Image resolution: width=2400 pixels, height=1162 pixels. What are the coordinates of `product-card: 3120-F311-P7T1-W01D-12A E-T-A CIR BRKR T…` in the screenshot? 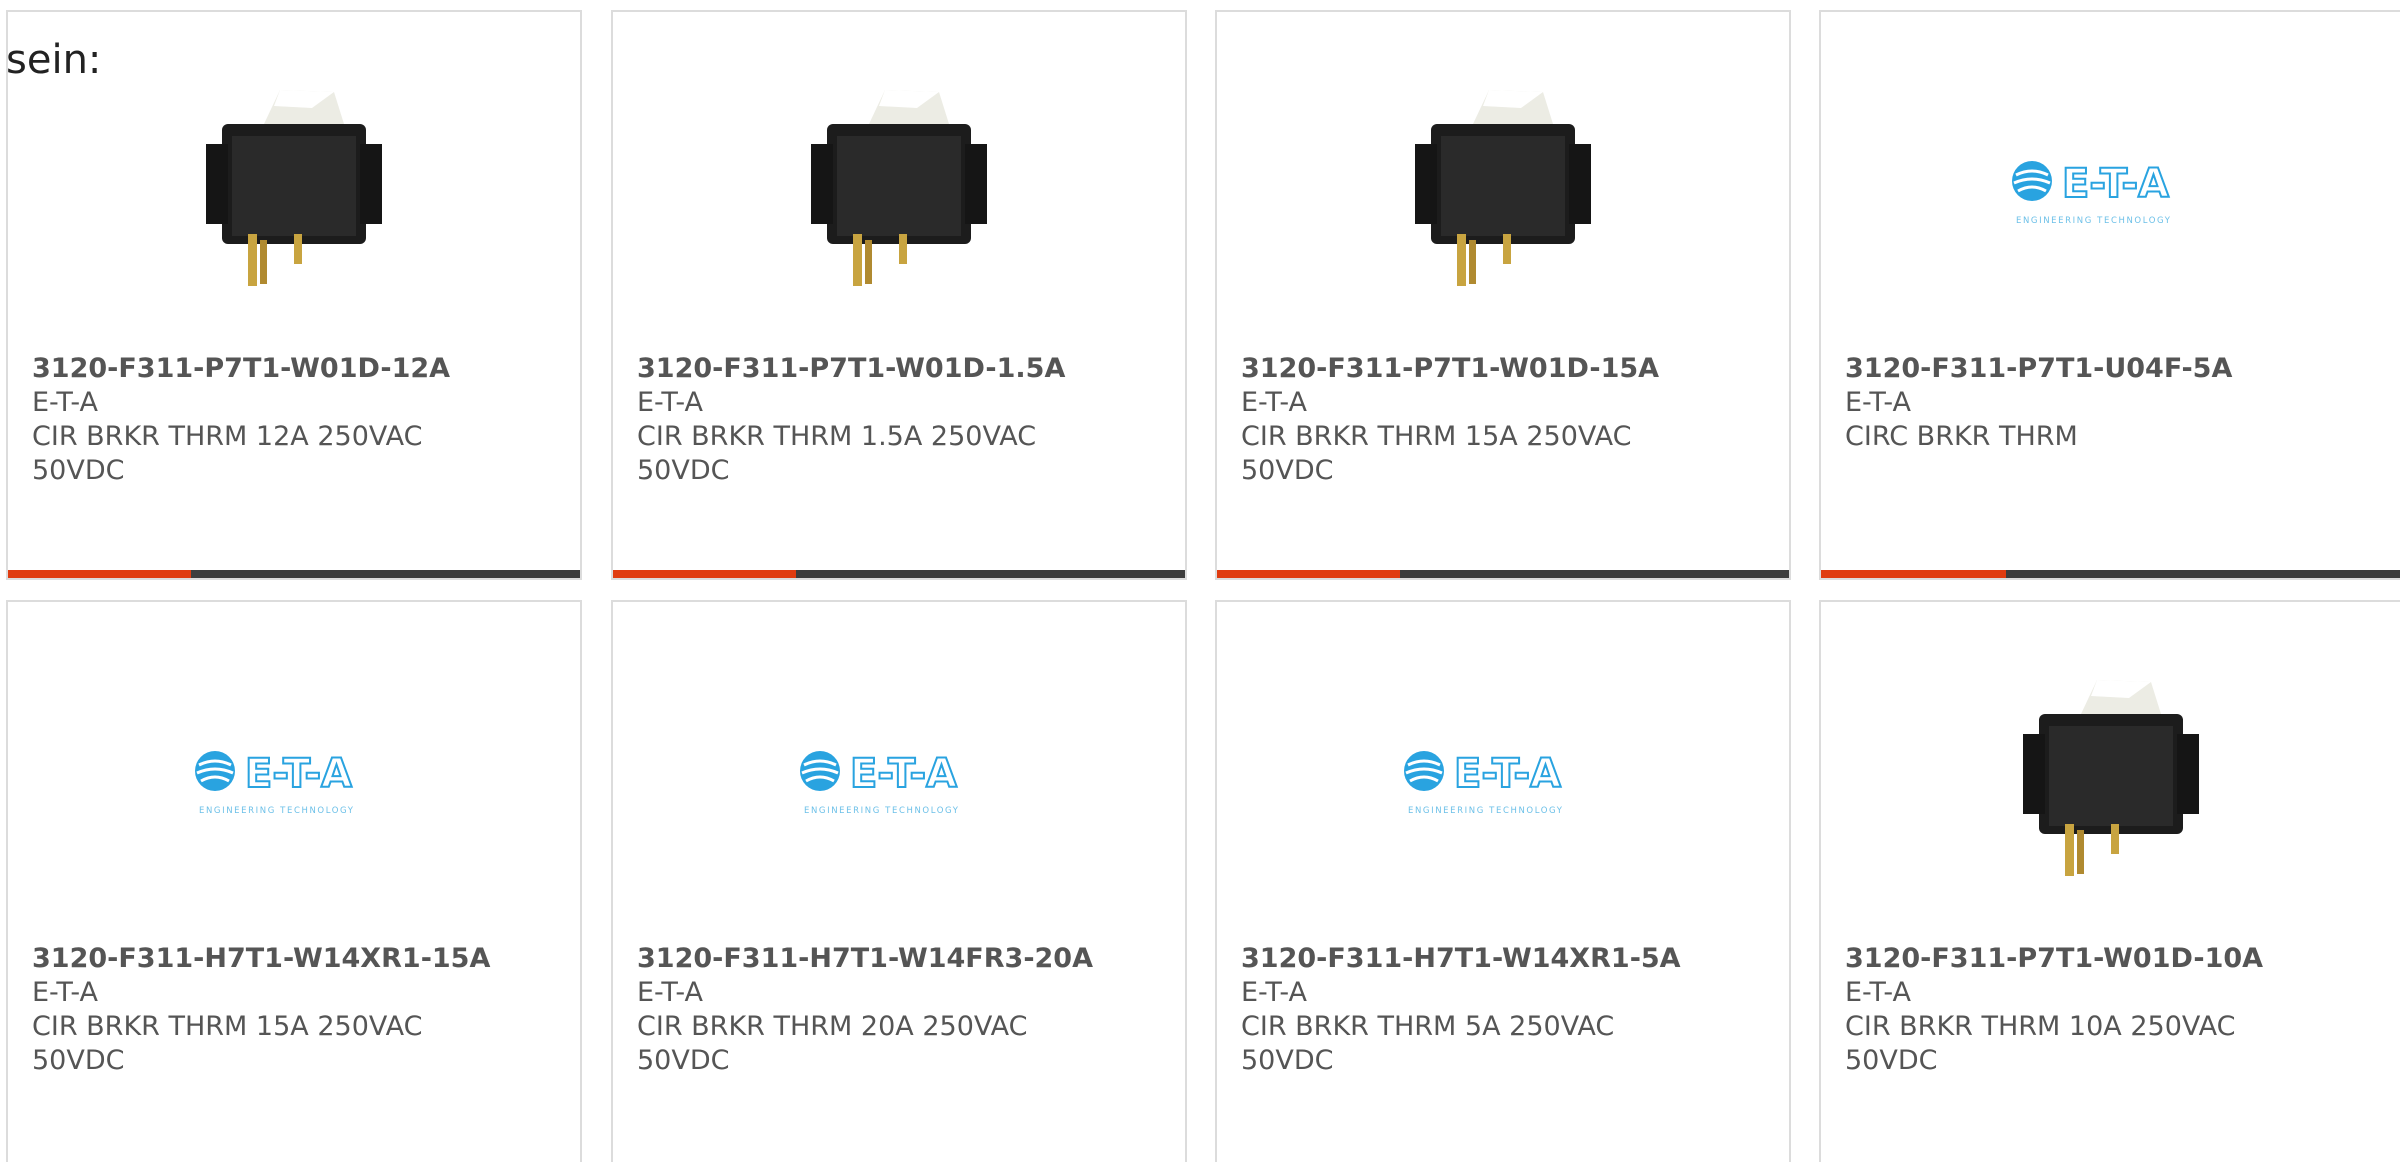 It's located at (294, 295).